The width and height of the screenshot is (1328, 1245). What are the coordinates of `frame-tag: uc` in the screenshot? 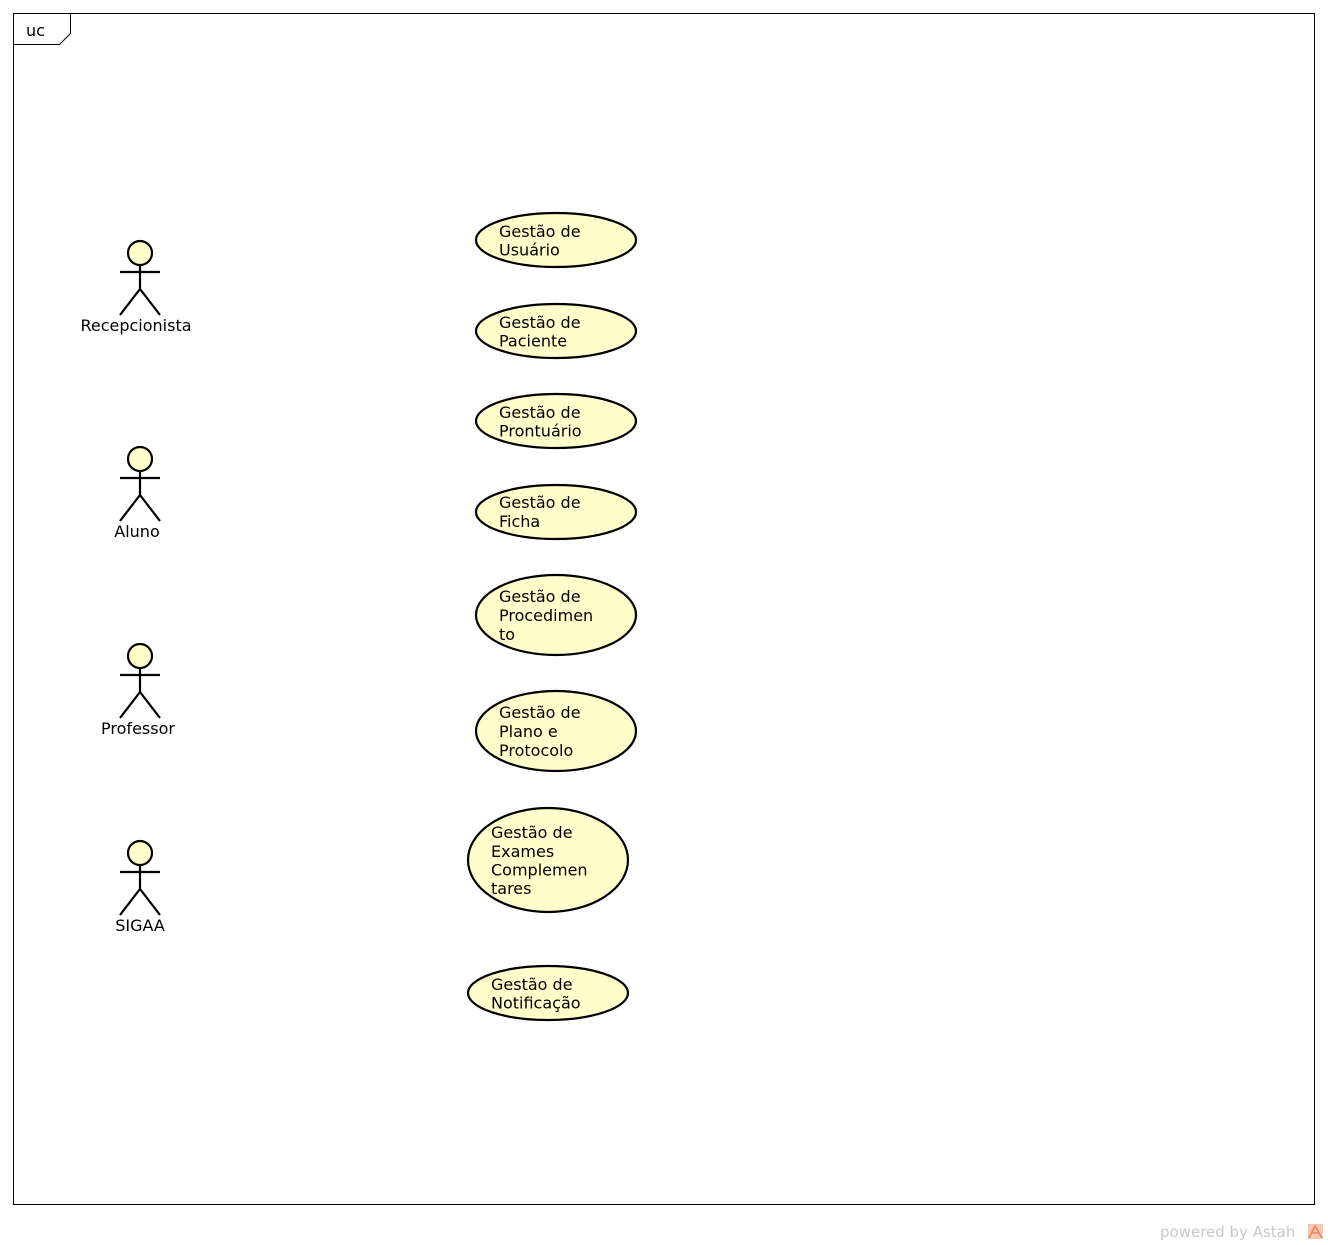 It's located at (35, 30).